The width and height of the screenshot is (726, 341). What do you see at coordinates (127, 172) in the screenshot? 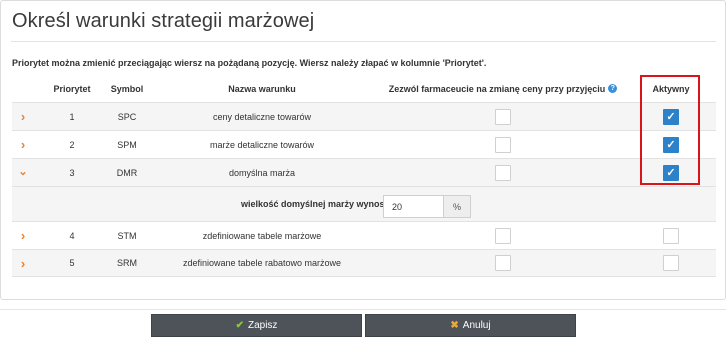
I see `row-symbol: DMR` at bounding box center [127, 172].